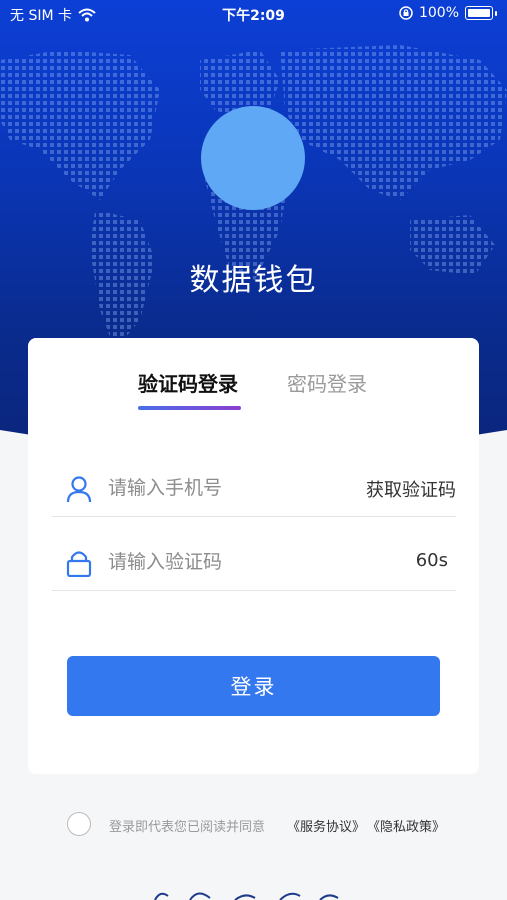  What do you see at coordinates (438, 13) in the screenshot?
I see `battery-percent: 100%` at bounding box center [438, 13].